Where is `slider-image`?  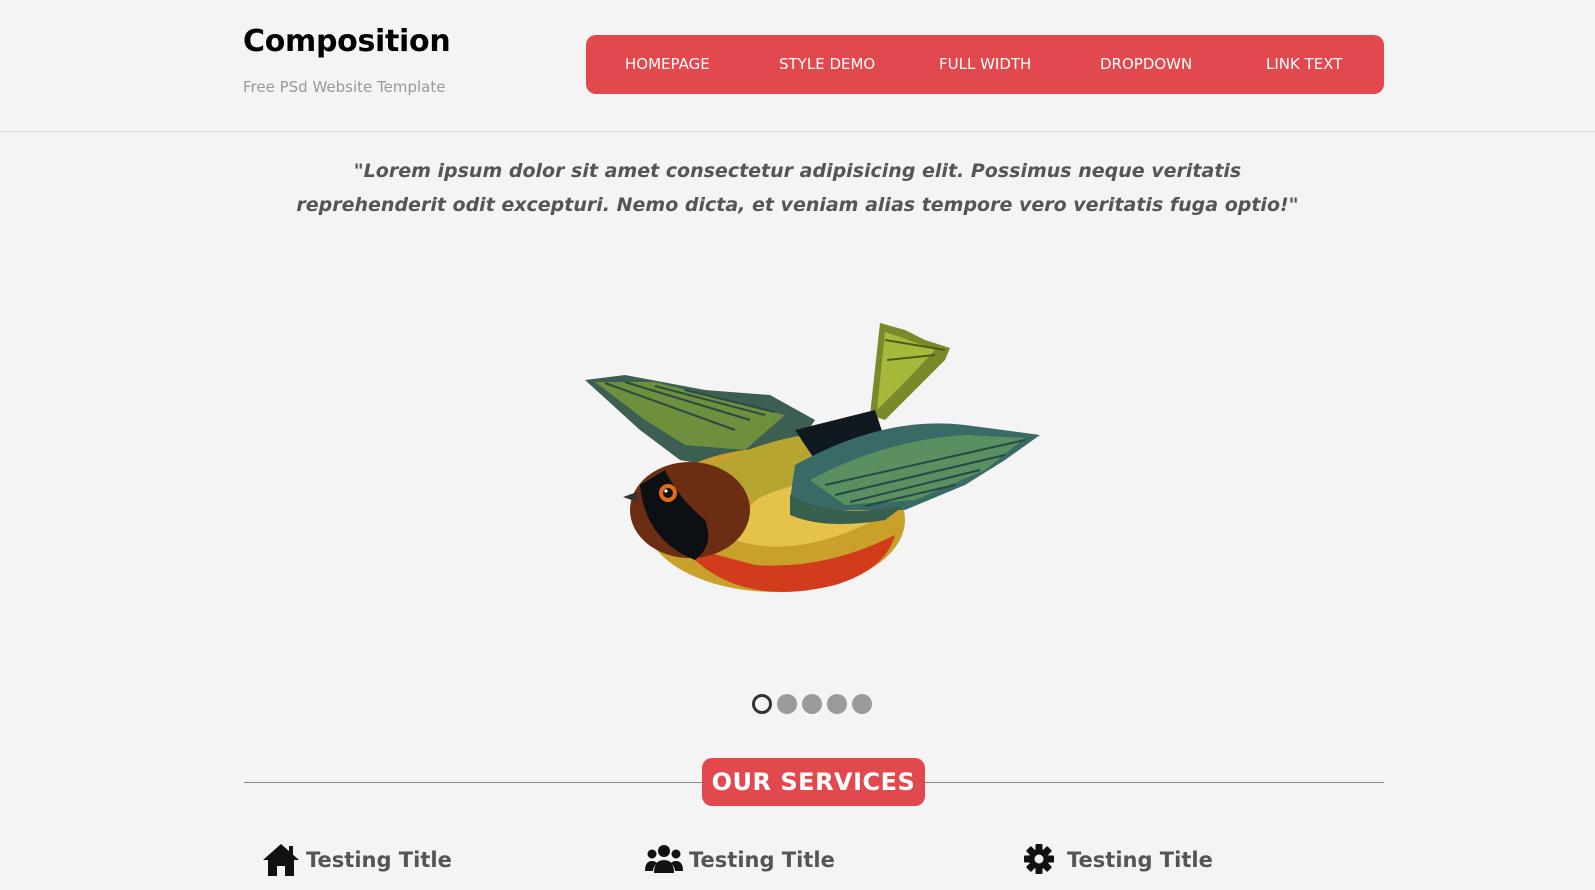
slider-image is located at coordinates (820, 465).